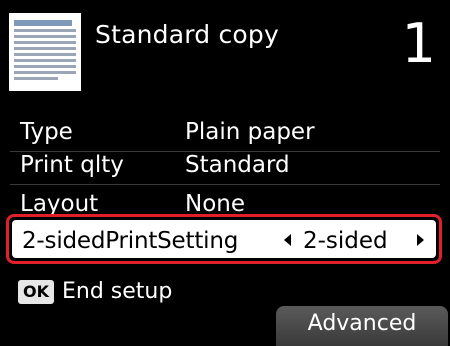 Image resolution: width=450 pixels, height=346 pixels. What do you see at coordinates (72, 165) in the screenshot?
I see `setting-label: Print qlty` at bounding box center [72, 165].